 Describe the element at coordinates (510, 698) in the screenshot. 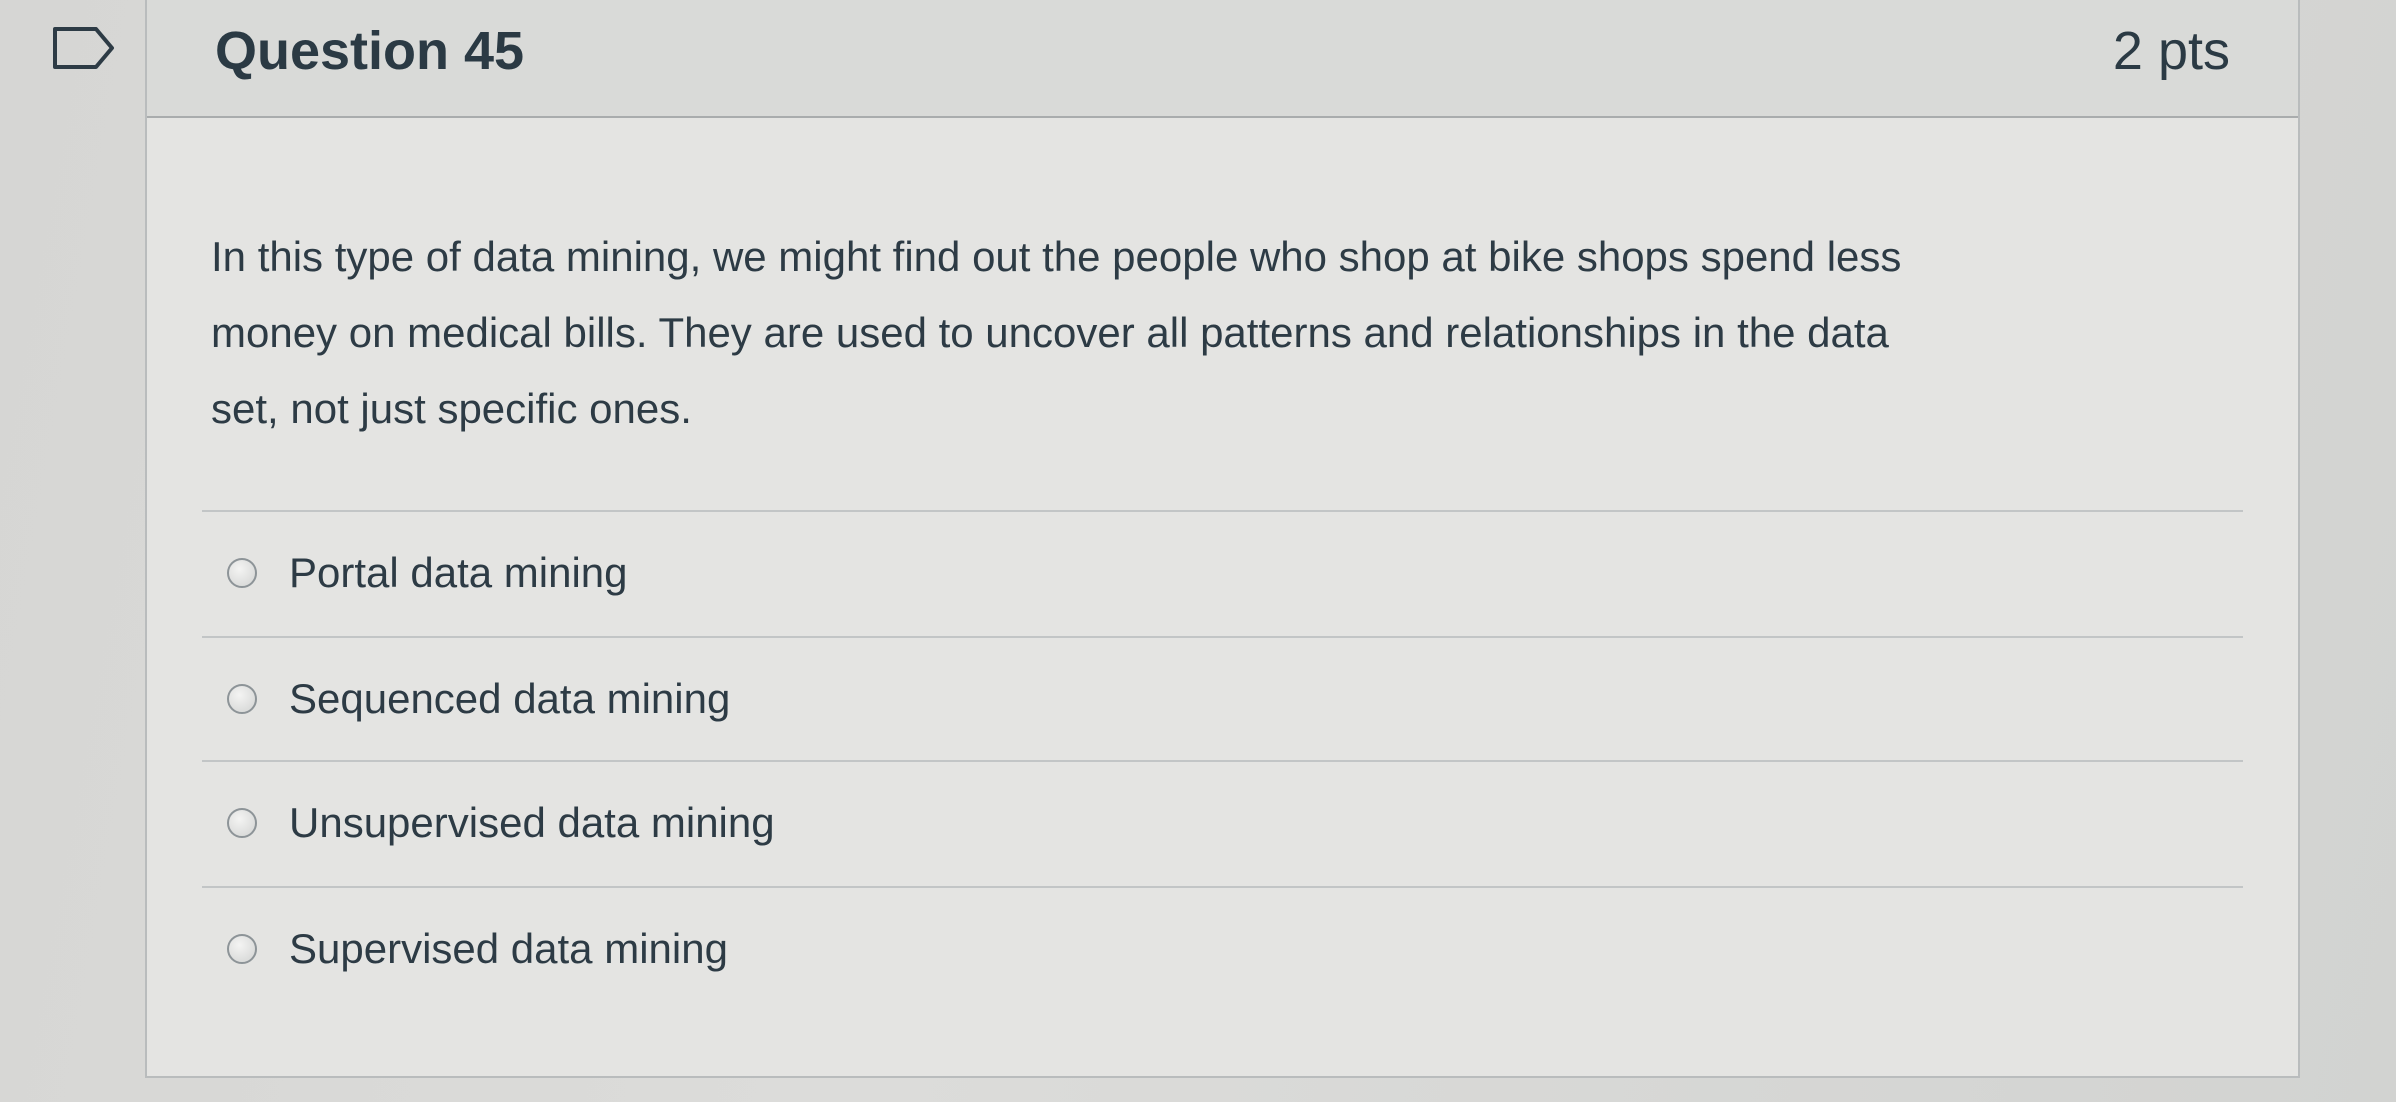

I see `answer-label: Sequenced data mining` at that location.